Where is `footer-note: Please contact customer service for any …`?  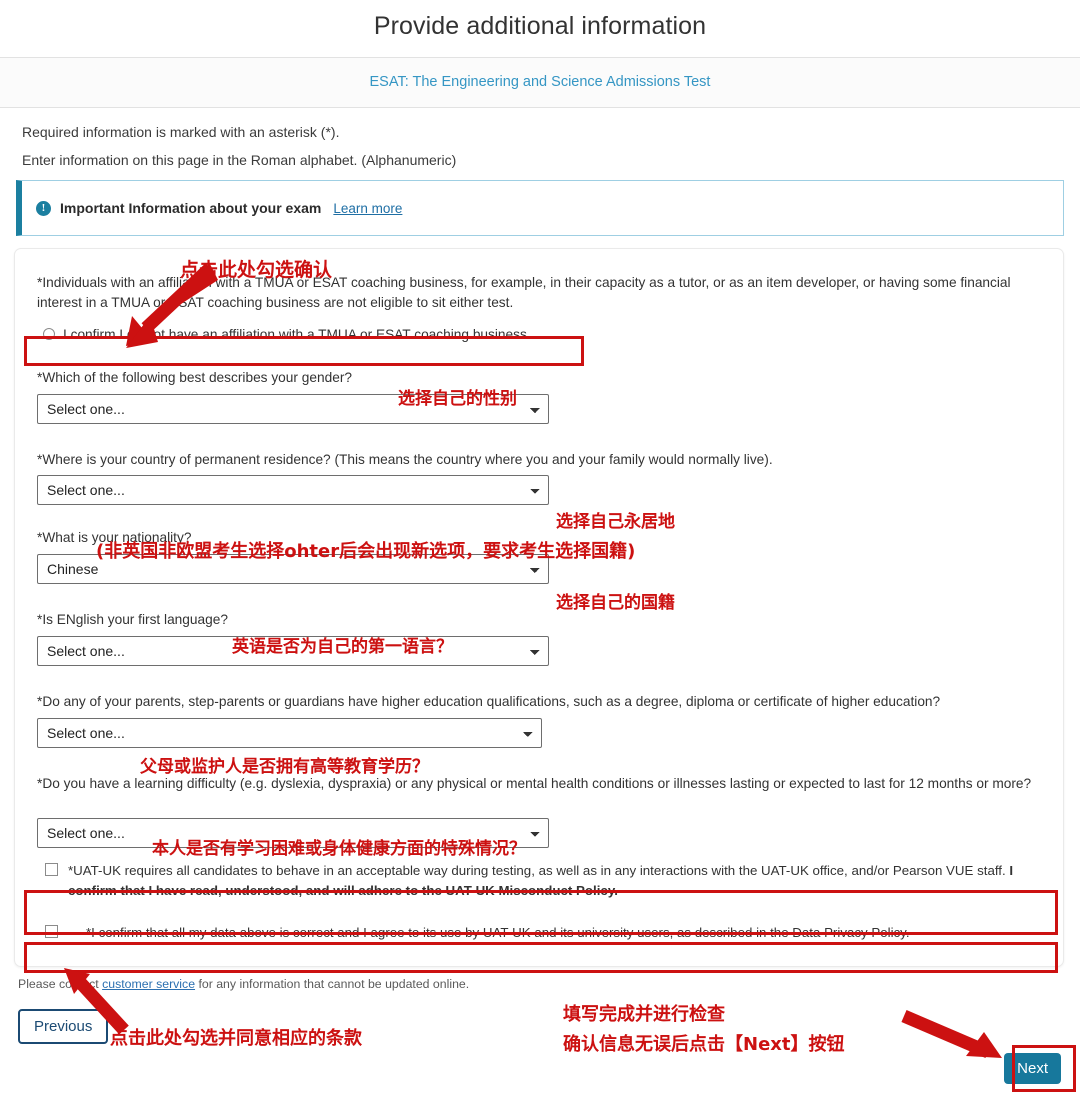 footer-note: Please contact customer service for any … is located at coordinates (549, 984).